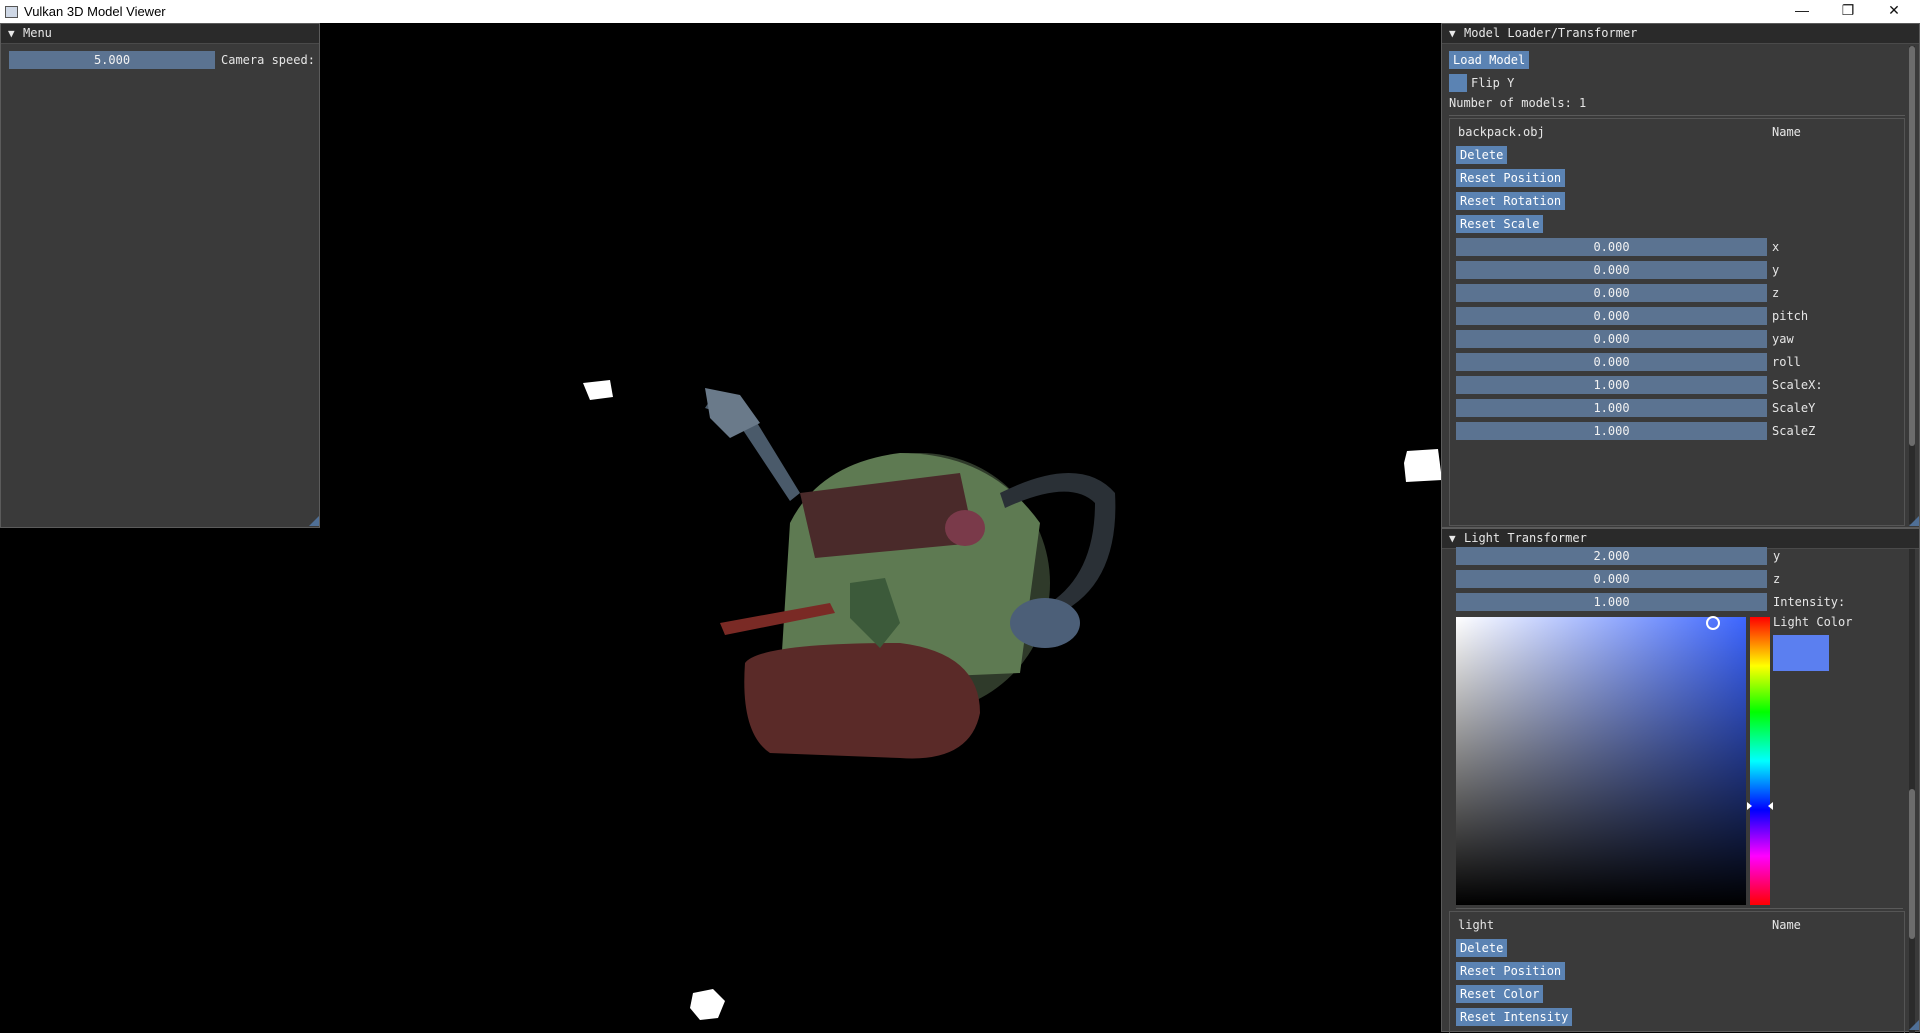 This screenshot has width=1920, height=1033. What do you see at coordinates (1786, 925) in the screenshot?
I see `light-name-label: Name` at bounding box center [1786, 925].